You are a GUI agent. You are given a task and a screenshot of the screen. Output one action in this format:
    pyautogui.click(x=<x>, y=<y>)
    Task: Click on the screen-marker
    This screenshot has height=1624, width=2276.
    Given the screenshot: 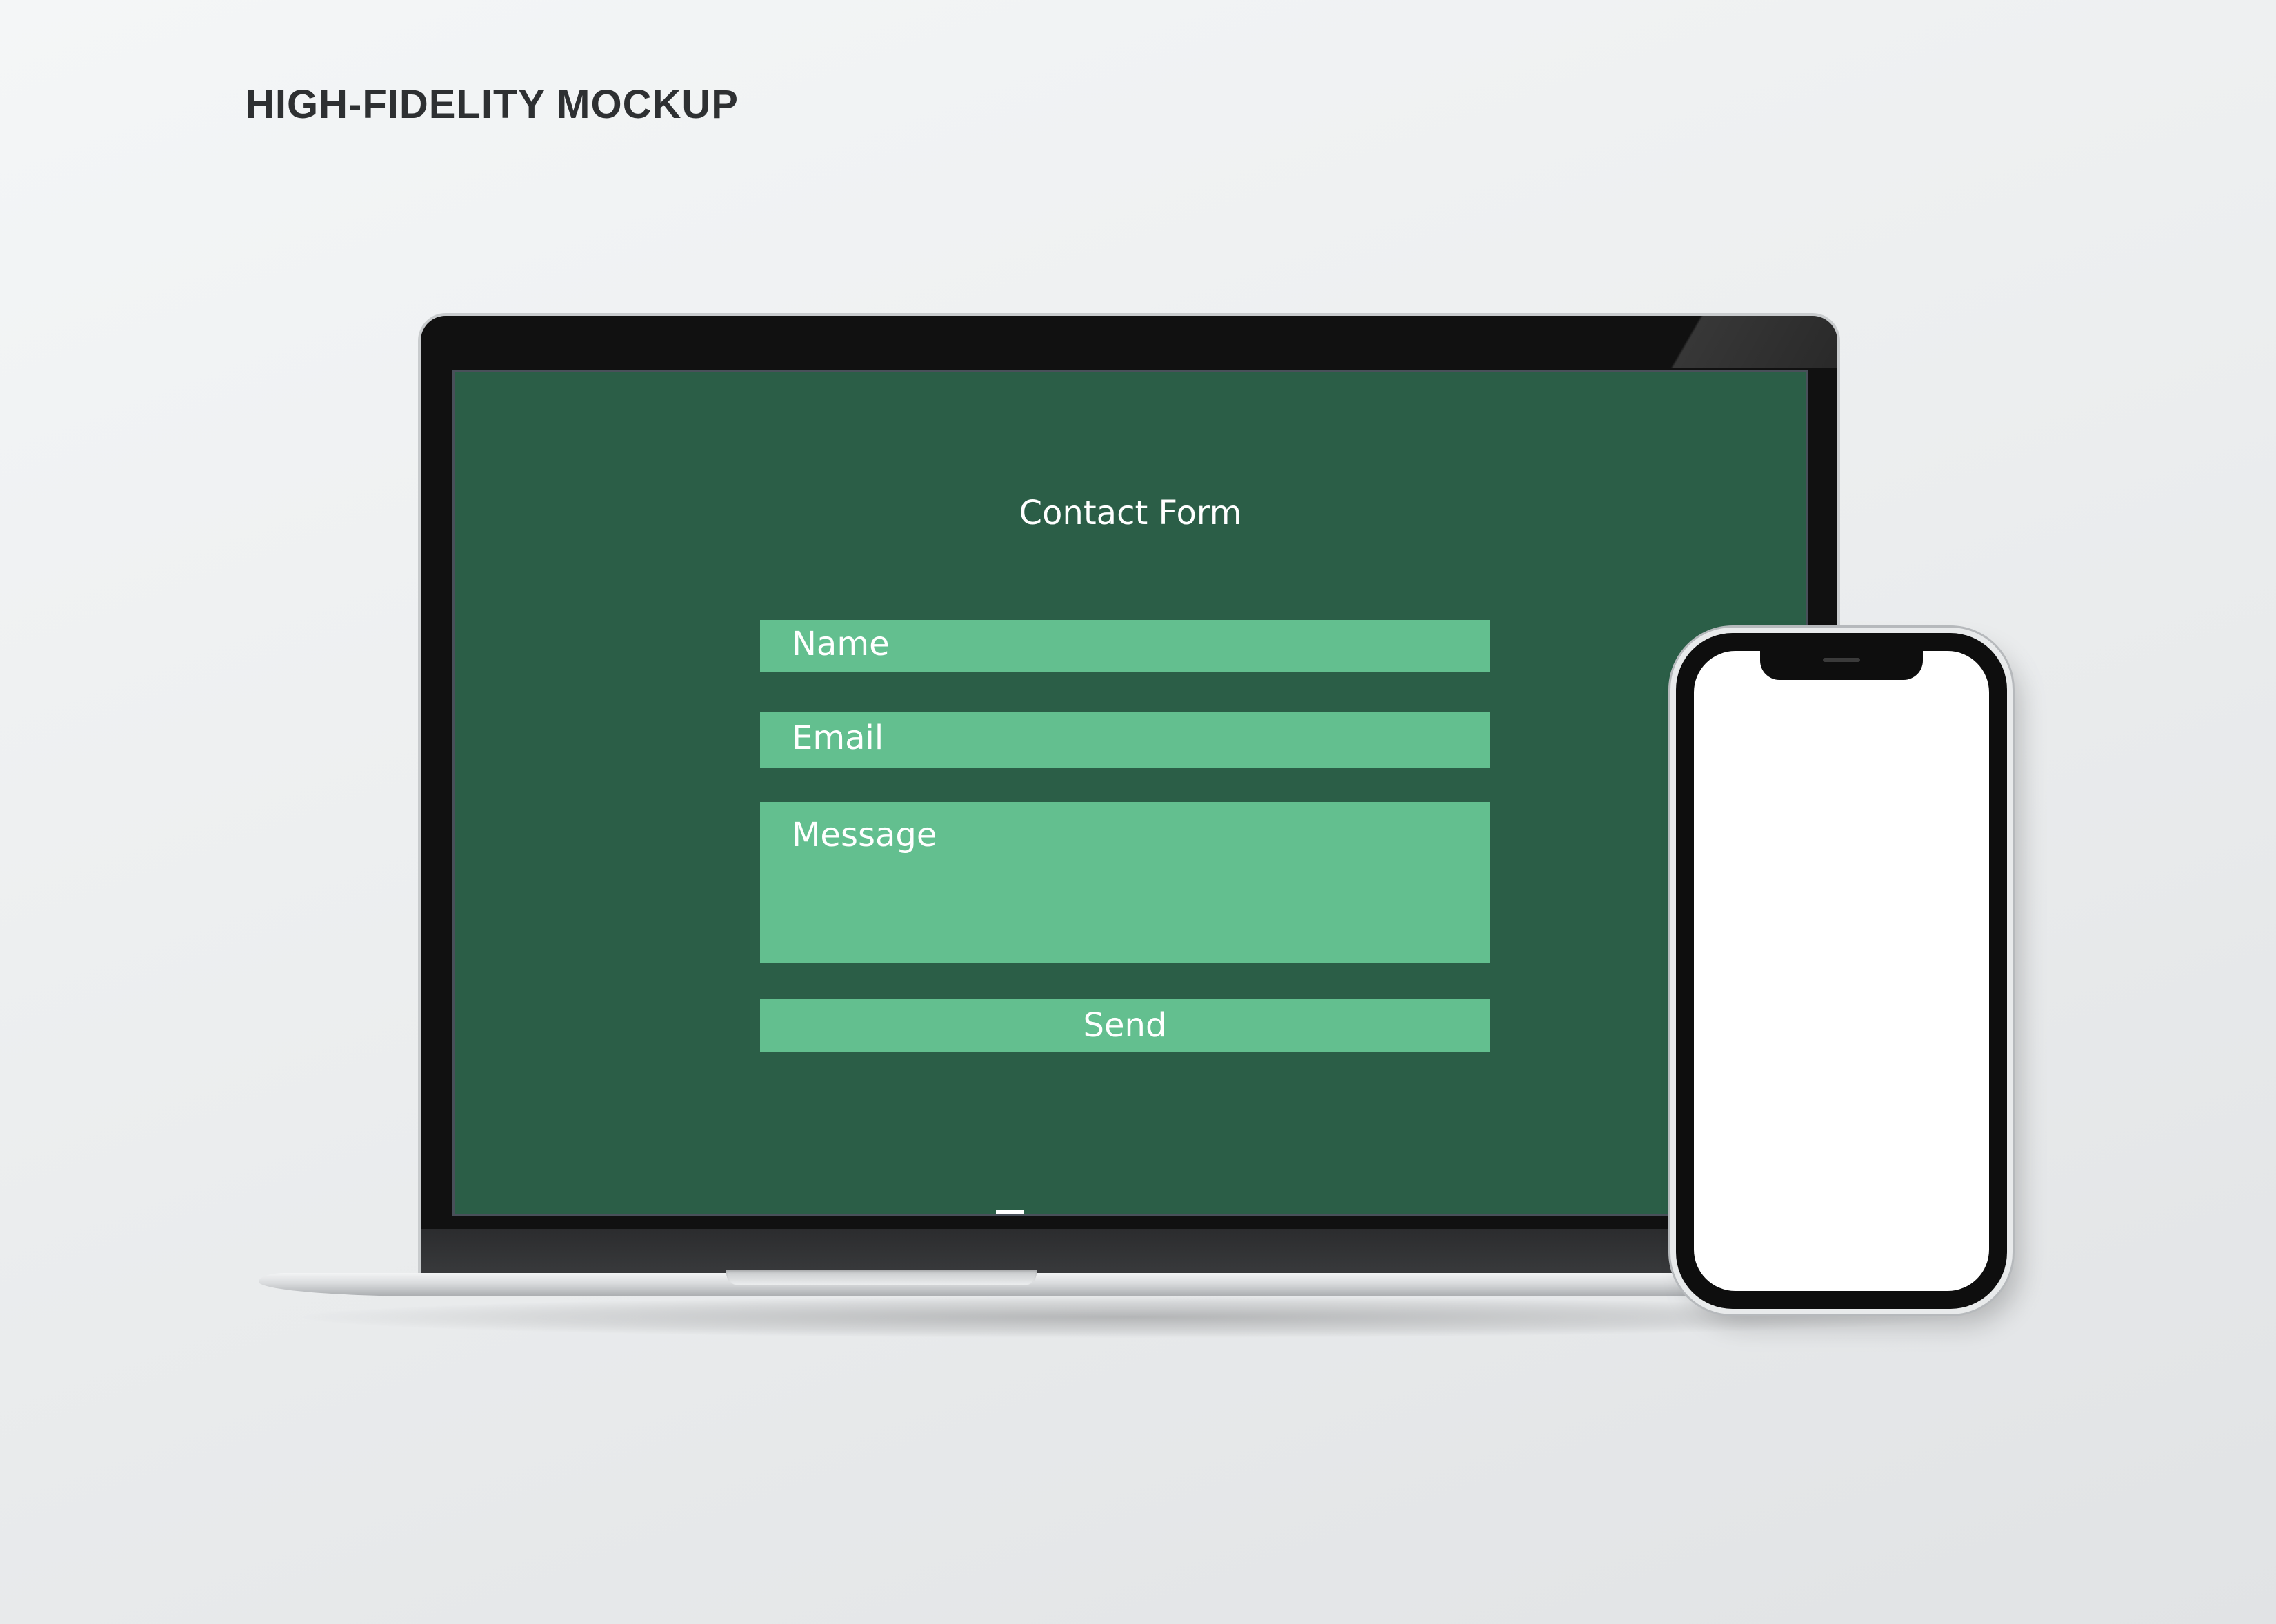 What is the action you would take?
    pyautogui.click(x=1010, y=1212)
    